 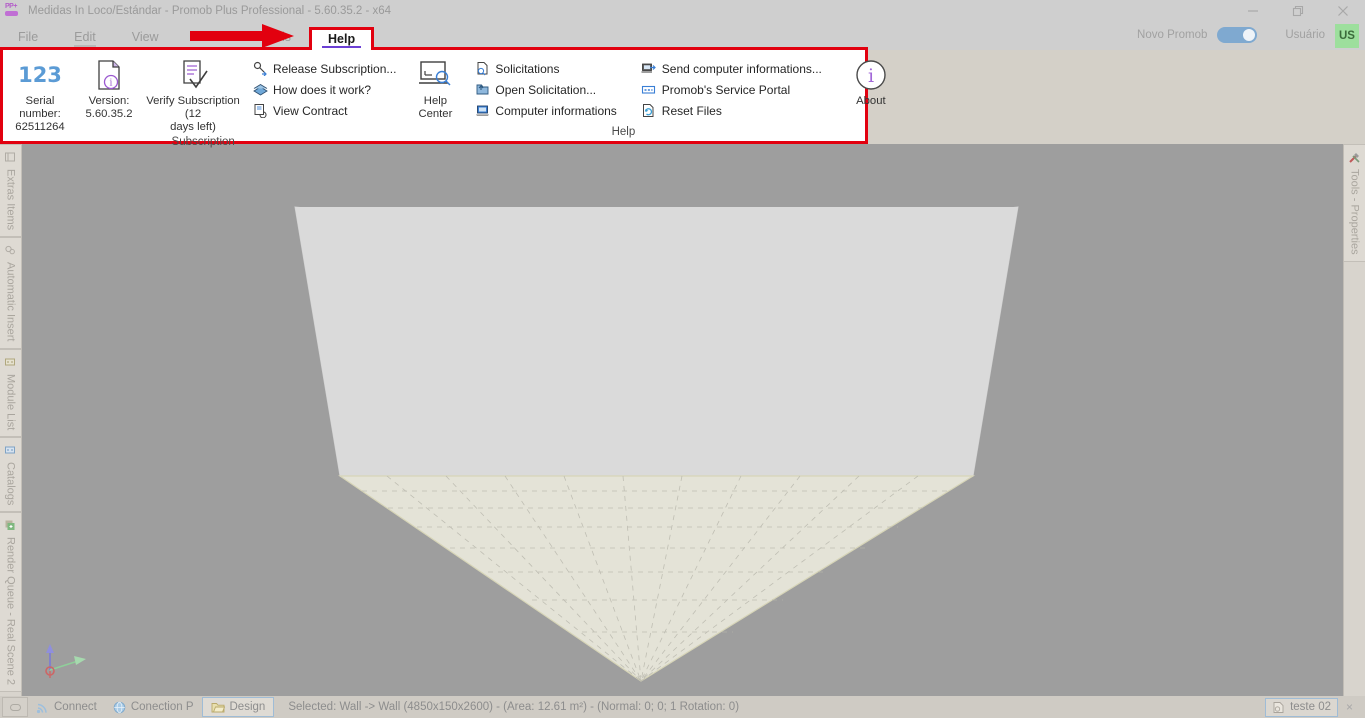 I want to click on document-tab-teste-02: teste 02, so click(x=1301, y=707).